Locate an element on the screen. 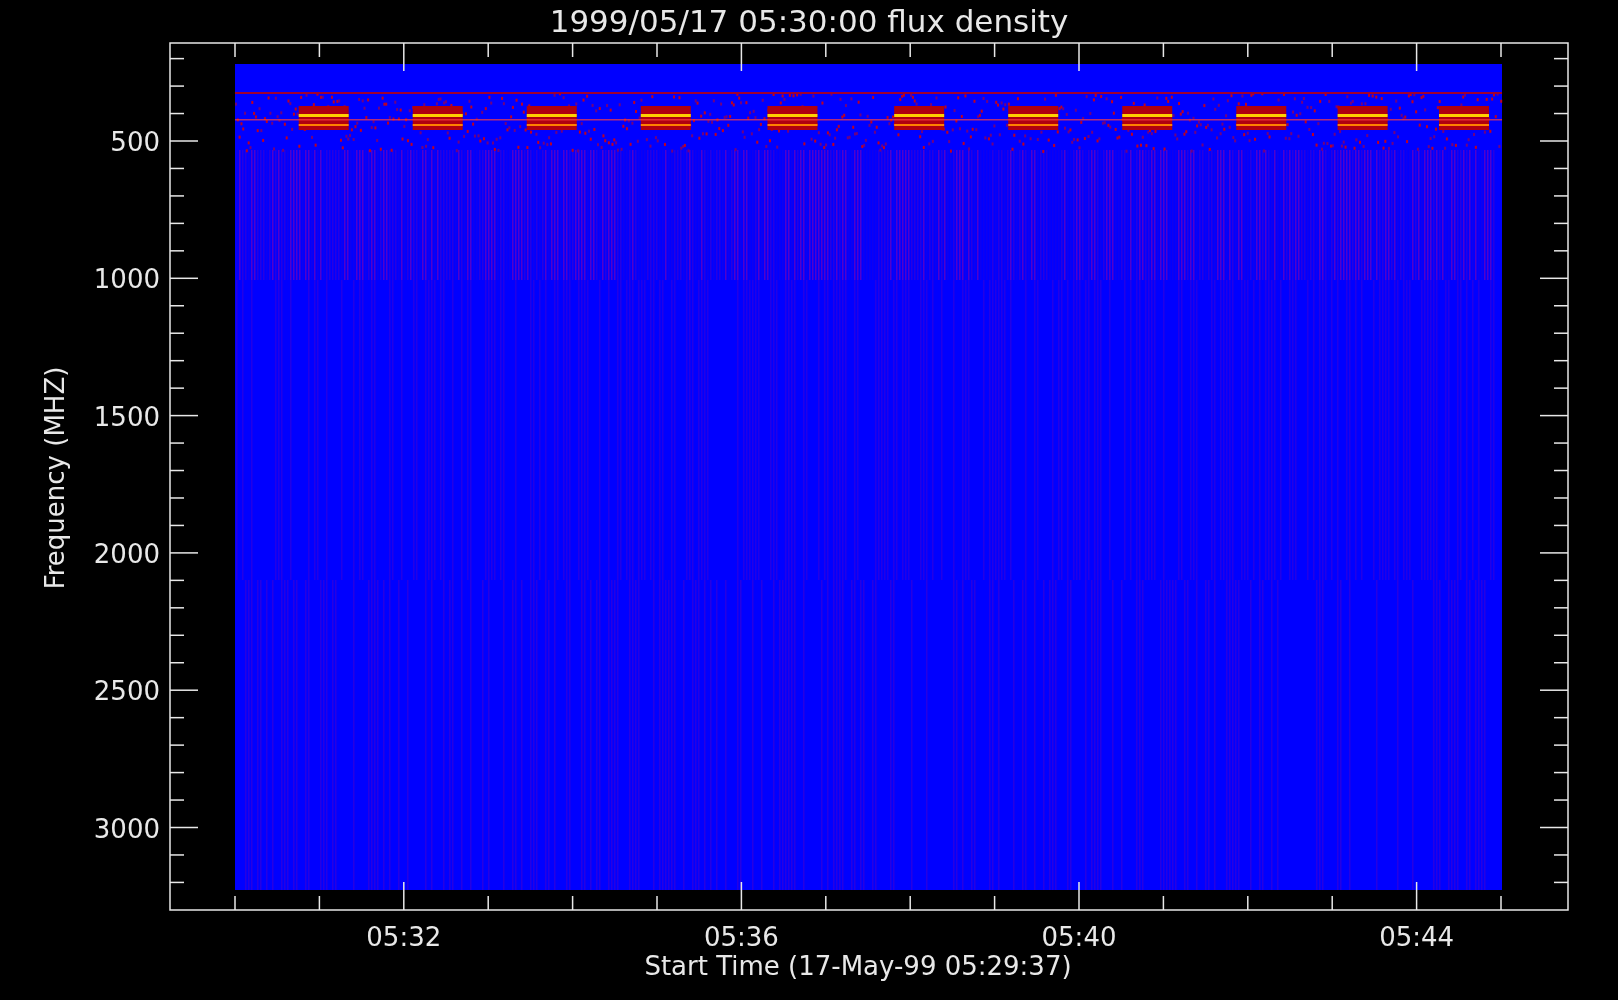  y-tick-label: 2000 is located at coordinates (126, 553).